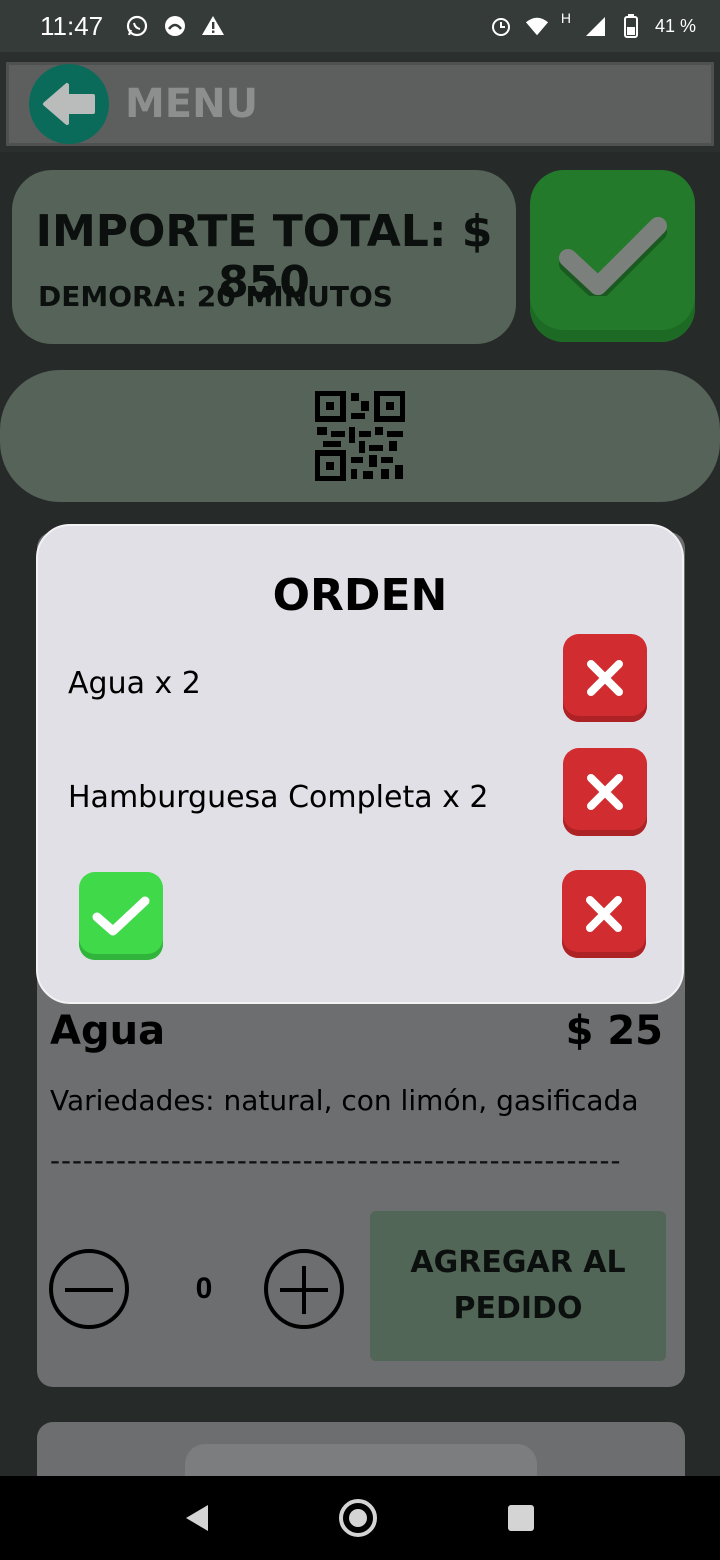  I want to click on notification-icon, so click(175, 26).